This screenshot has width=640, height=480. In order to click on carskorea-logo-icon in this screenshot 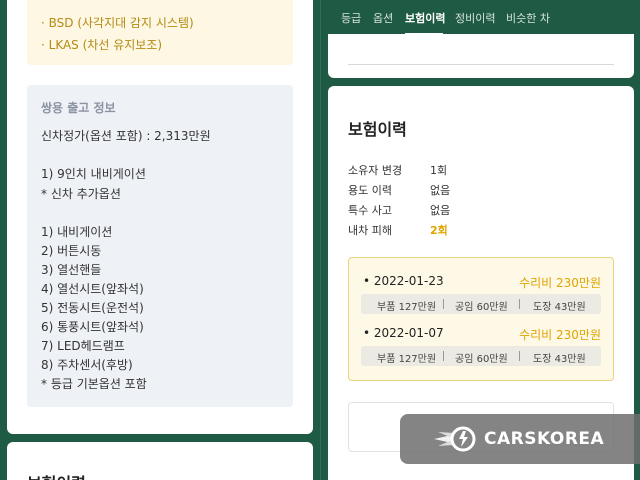, I will do `click(455, 439)`.